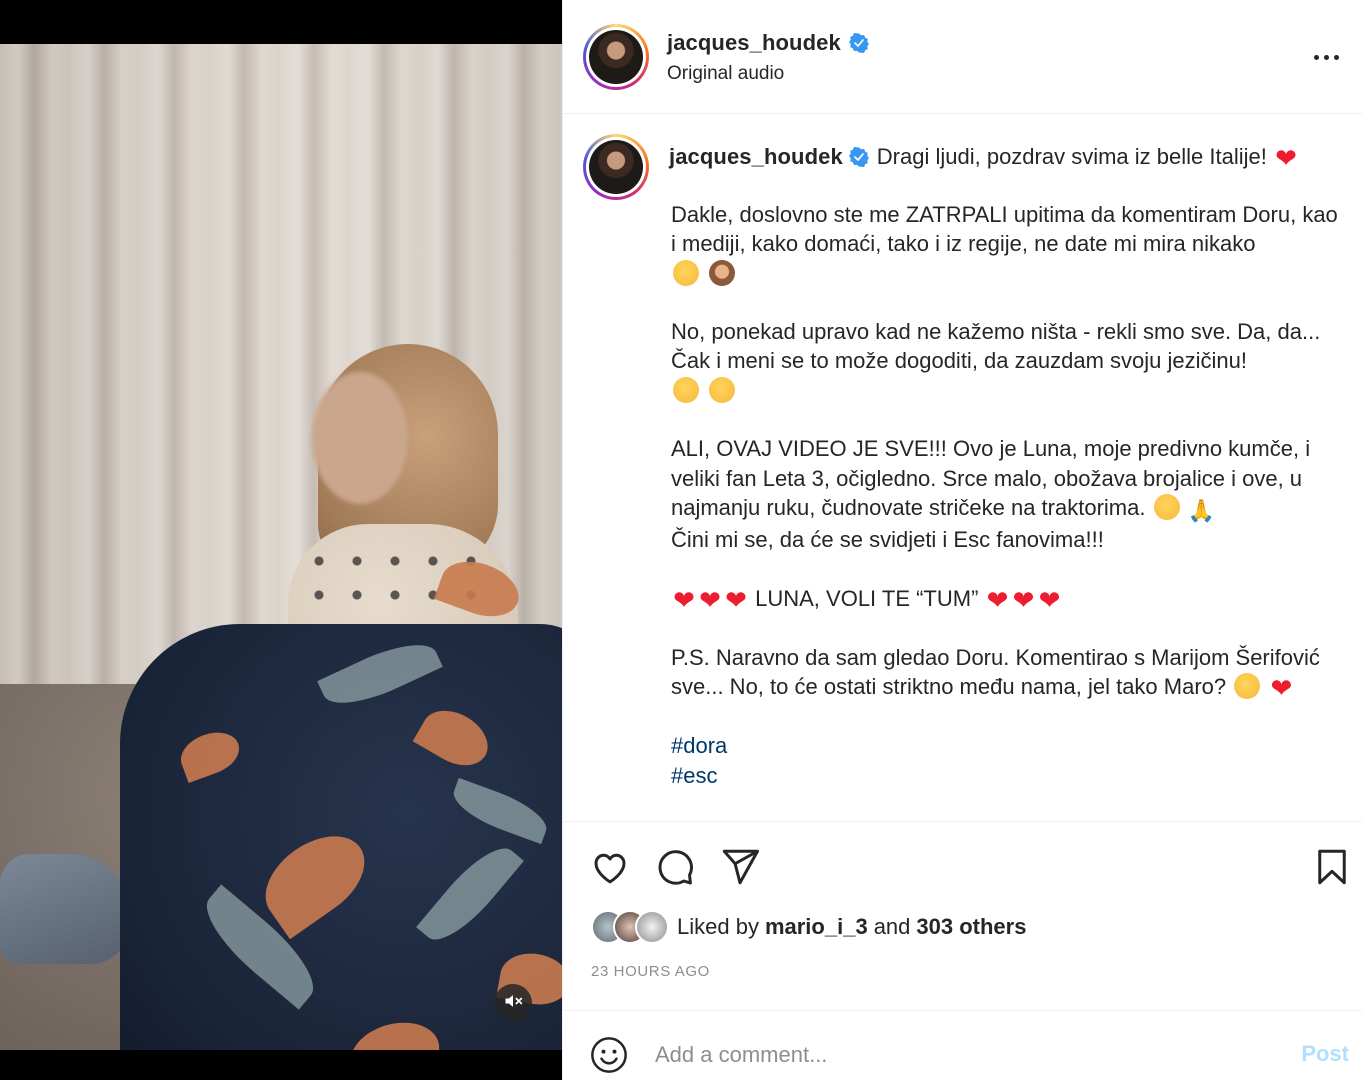 The height and width of the screenshot is (1080, 1362). I want to click on caption-paragraph: ❤ ❤ ❤ LUNA, VOLI TE “TUM” ❤ ❤ ❤, so click(1006, 599).